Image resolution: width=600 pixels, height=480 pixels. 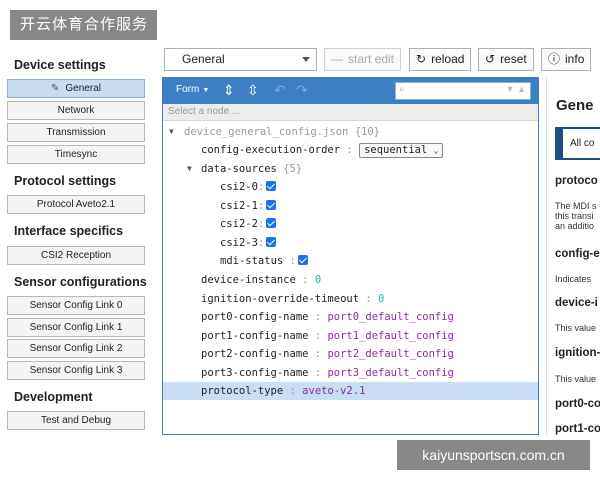 What do you see at coordinates (350, 187) in the screenshot?
I see `tree-row: csi2-0:` at bounding box center [350, 187].